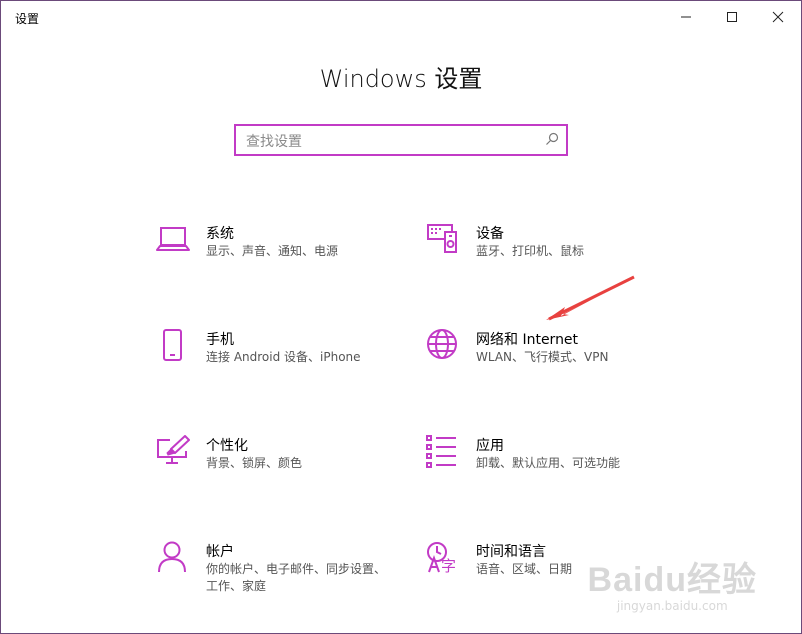  I want to click on tile-system: 系统 显示、声音、通知、电源, so click(276, 253).